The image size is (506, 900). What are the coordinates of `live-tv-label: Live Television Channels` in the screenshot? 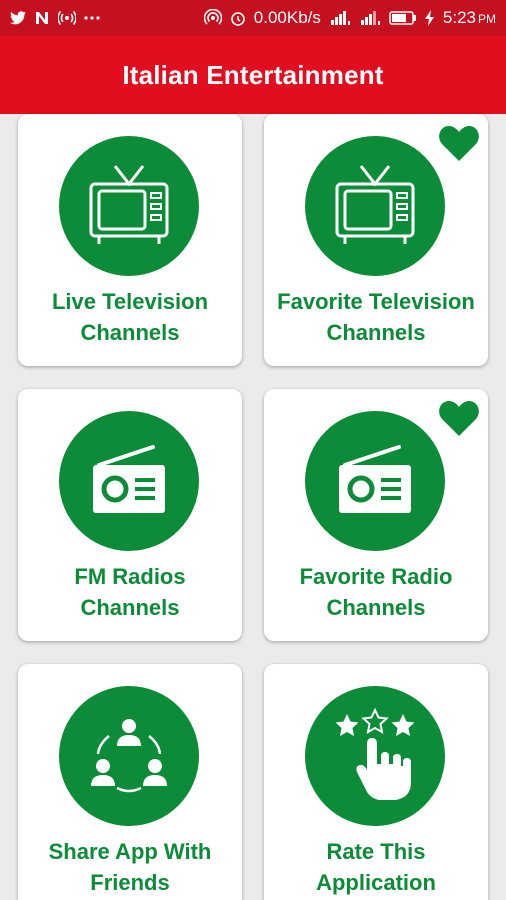 It's located at (130, 317).